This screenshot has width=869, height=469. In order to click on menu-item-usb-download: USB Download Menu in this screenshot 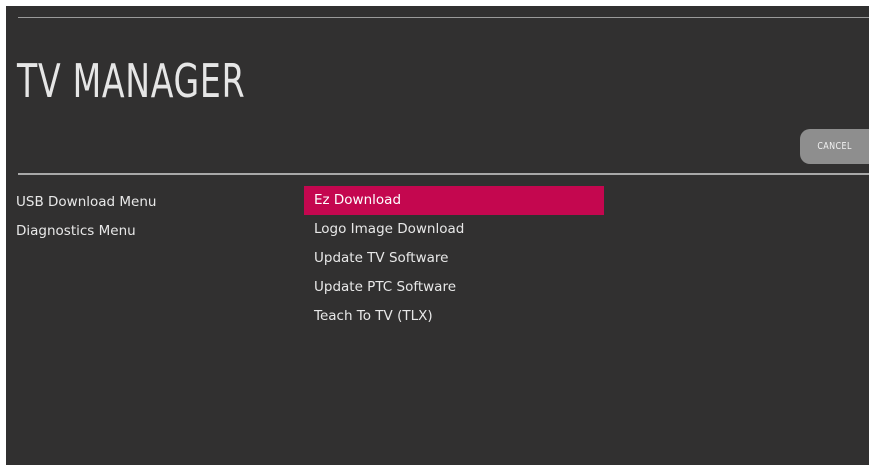, I will do `click(146, 202)`.